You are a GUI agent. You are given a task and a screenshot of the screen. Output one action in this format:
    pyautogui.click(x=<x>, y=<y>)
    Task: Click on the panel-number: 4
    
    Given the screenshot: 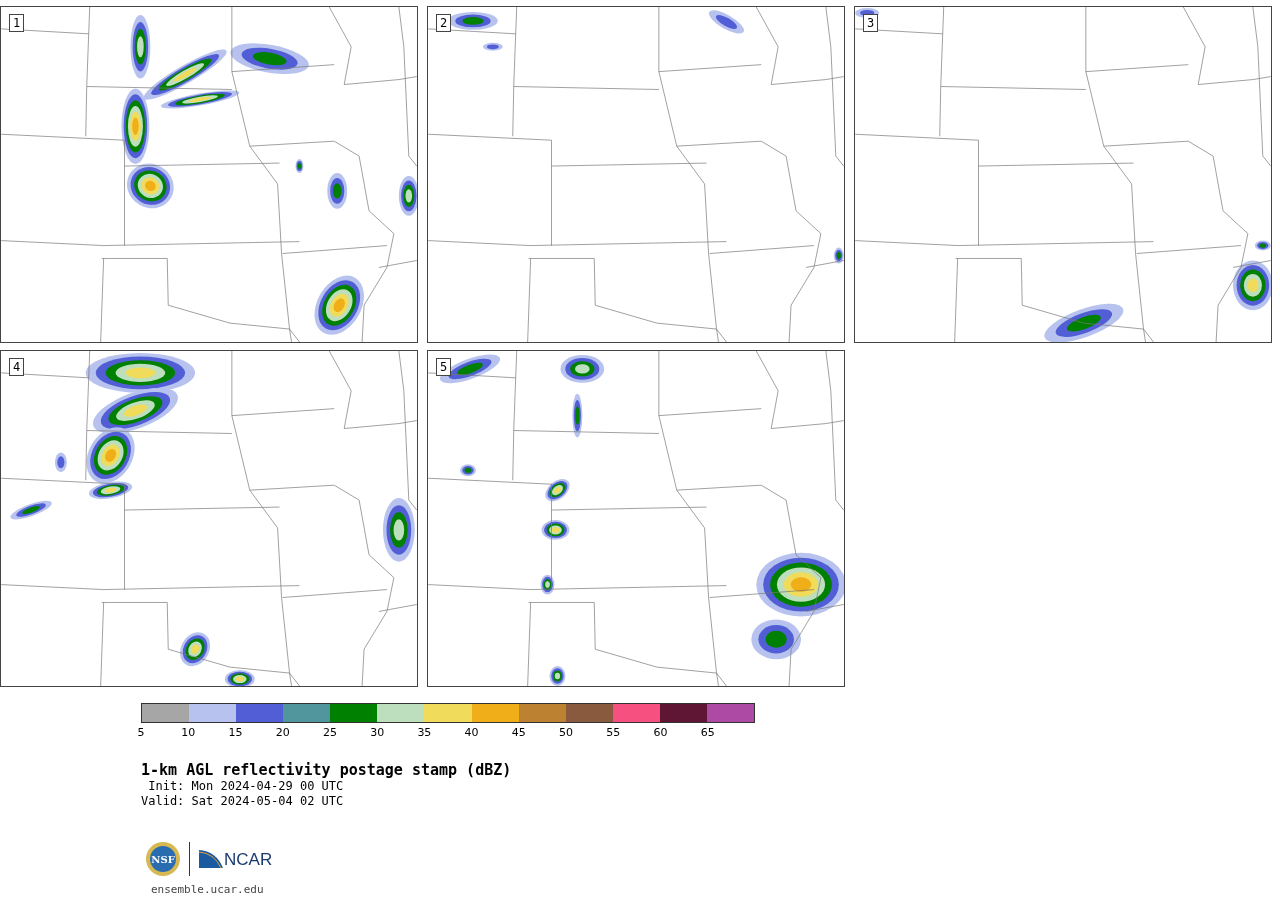 What is the action you would take?
    pyautogui.click(x=17, y=367)
    